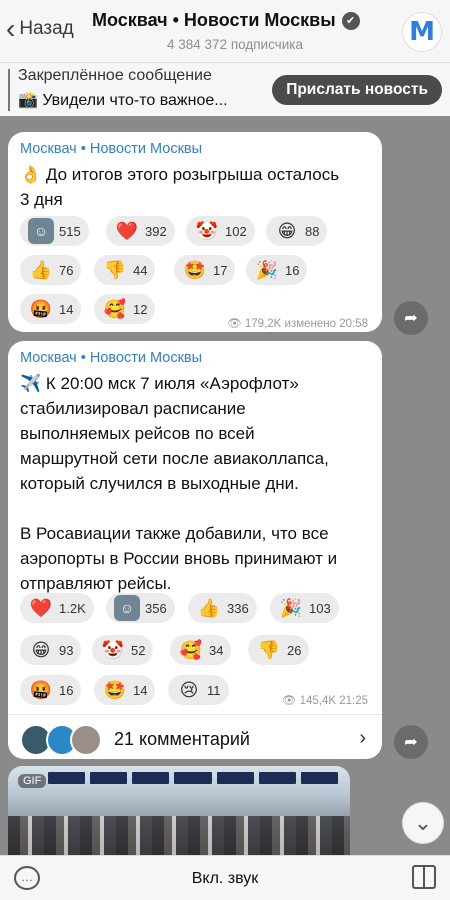  What do you see at coordinates (11, 28) in the screenshot?
I see `chevron-left-icon: ‹` at bounding box center [11, 28].